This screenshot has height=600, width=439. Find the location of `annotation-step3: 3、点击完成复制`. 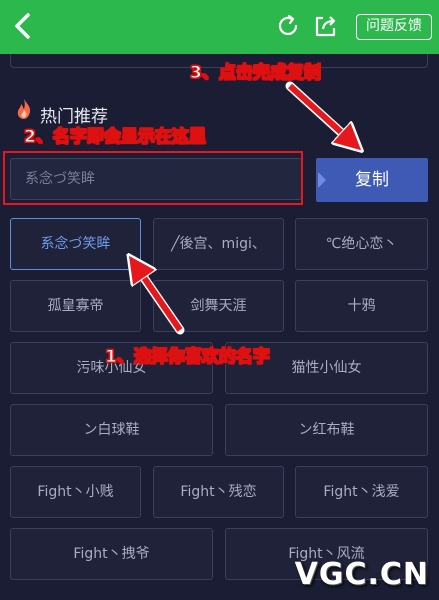

annotation-step3: 3、点击完成复制 is located at coordinates (256, 73).